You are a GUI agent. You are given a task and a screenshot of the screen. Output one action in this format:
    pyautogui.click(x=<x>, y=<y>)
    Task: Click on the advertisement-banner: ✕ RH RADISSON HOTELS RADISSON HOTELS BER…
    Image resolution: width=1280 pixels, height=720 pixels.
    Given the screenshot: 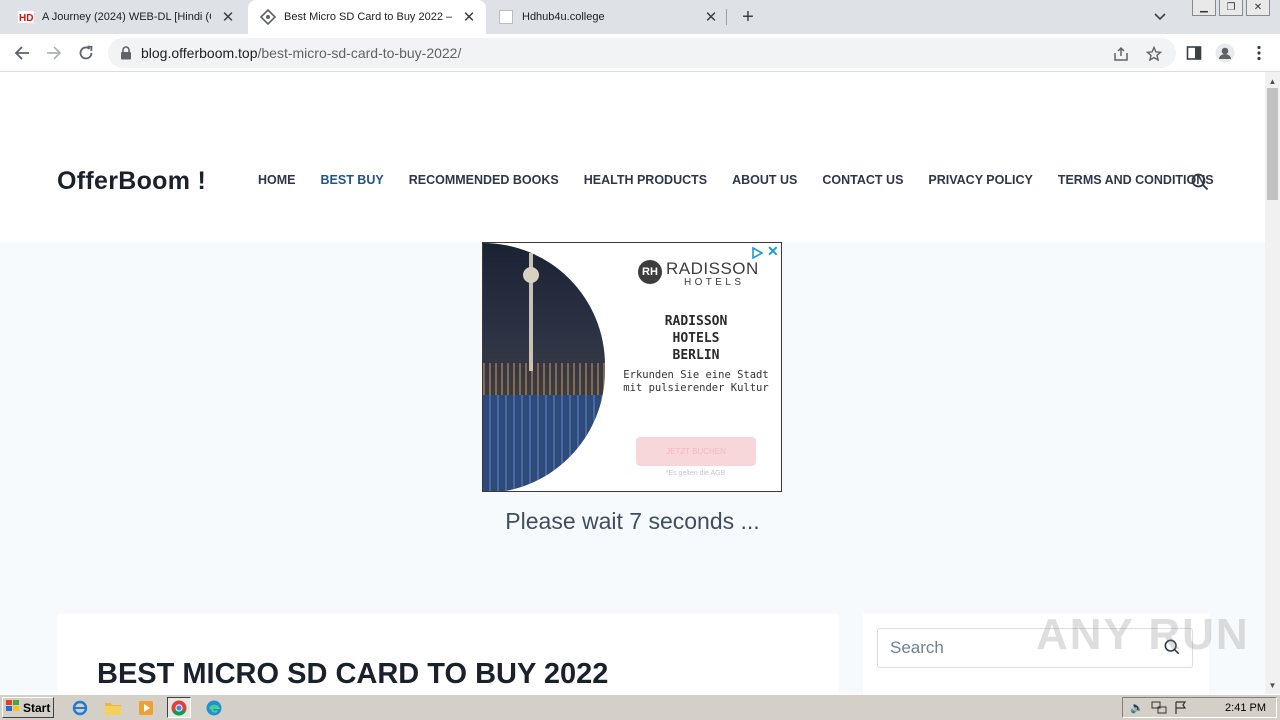 What is the action you would take?
    pyautogui.click(x=632, y=367)
    